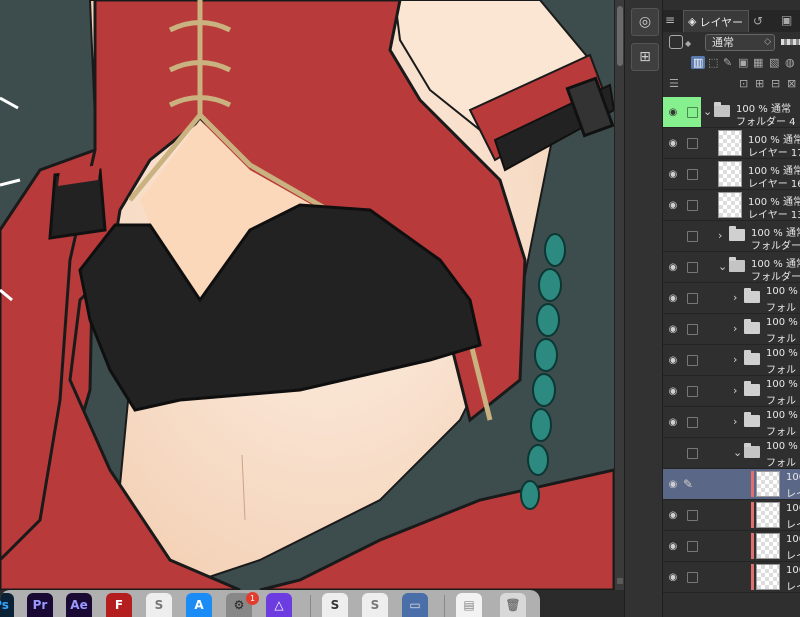 The height and width of the screenshot is (617, 800). What do you see at coordinates (469, 605) in the screenshot?
I see `dock-app-icon: ▤` at bounding box center [469, 605].